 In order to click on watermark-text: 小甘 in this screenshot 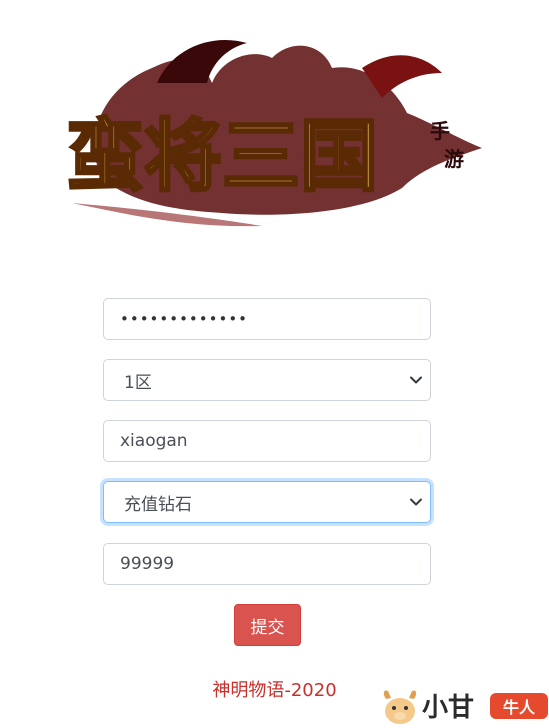, I will do `click(448, 708)`.